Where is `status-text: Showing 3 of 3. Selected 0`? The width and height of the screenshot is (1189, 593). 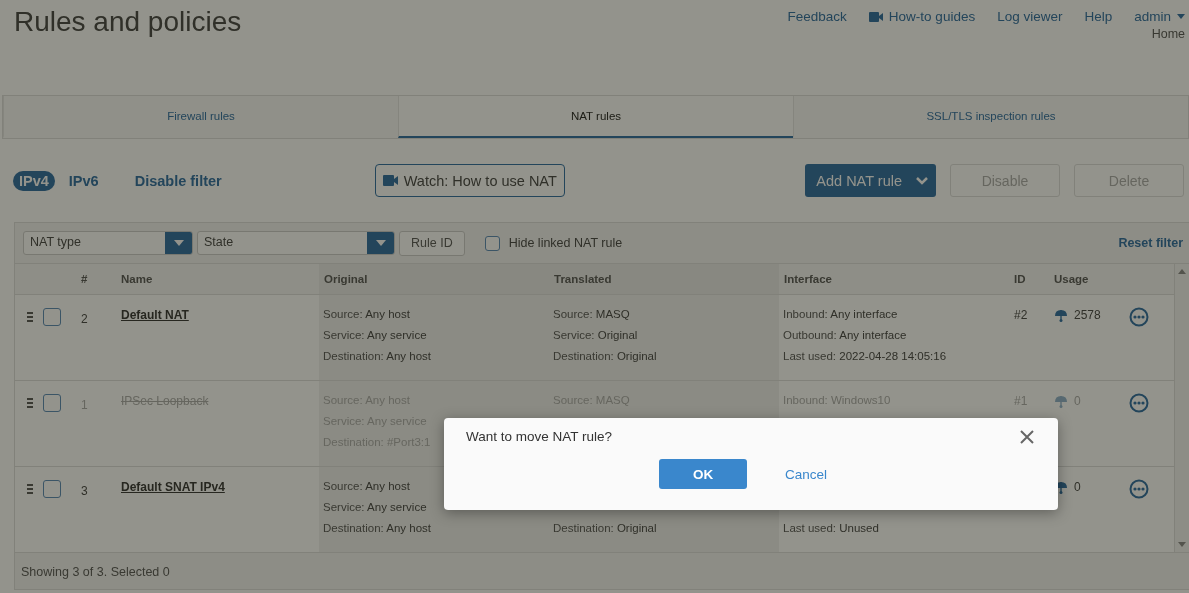
status-text: Showing 3 of 3. Selected 0 is located at coordinates (95, 571).